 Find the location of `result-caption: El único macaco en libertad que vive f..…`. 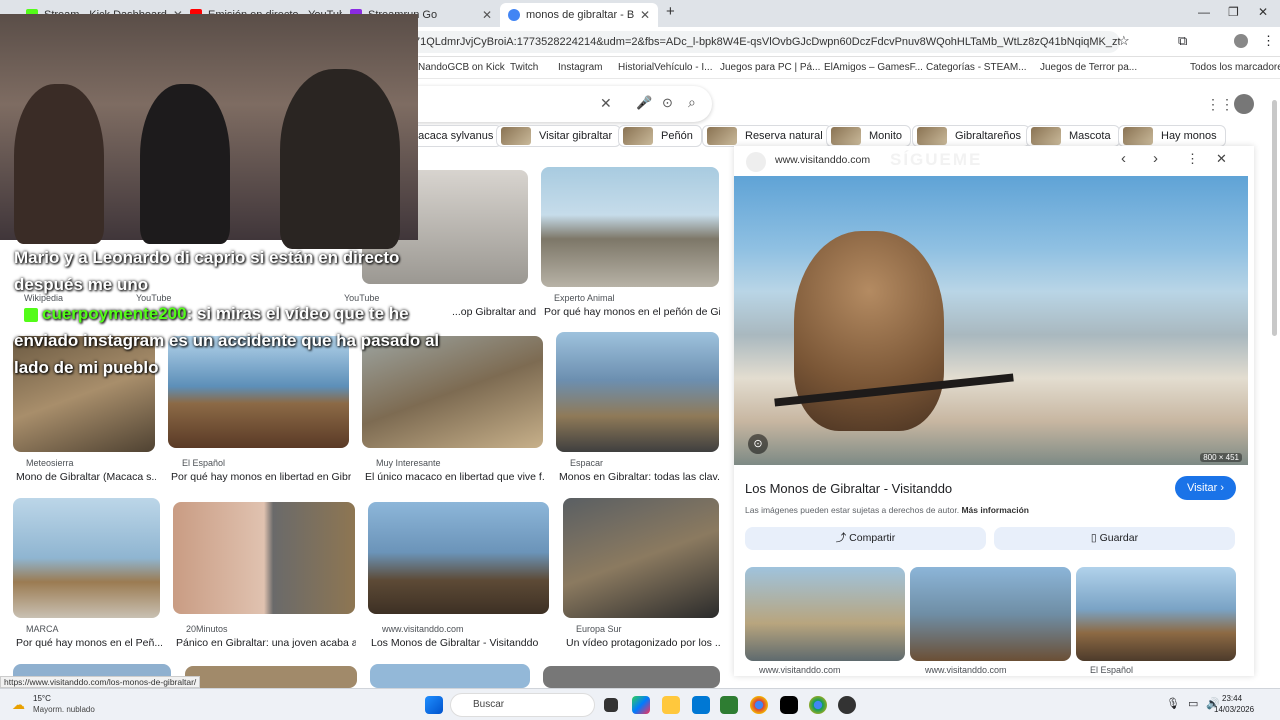

result-caption: El único macaco en libertad que vive f..… is located at coordinates (455, 477).